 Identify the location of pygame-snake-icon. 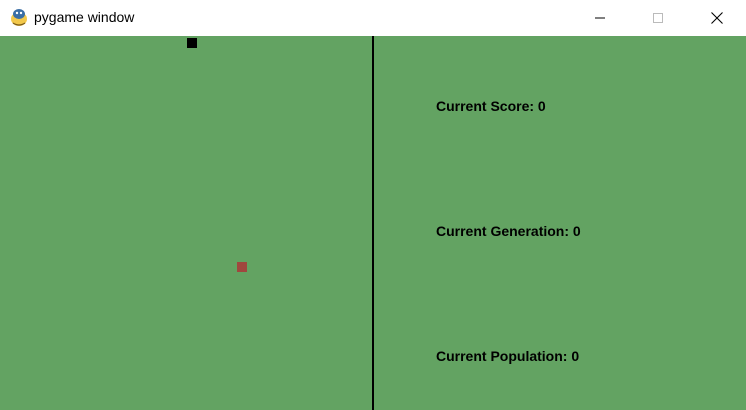
(19, 17).